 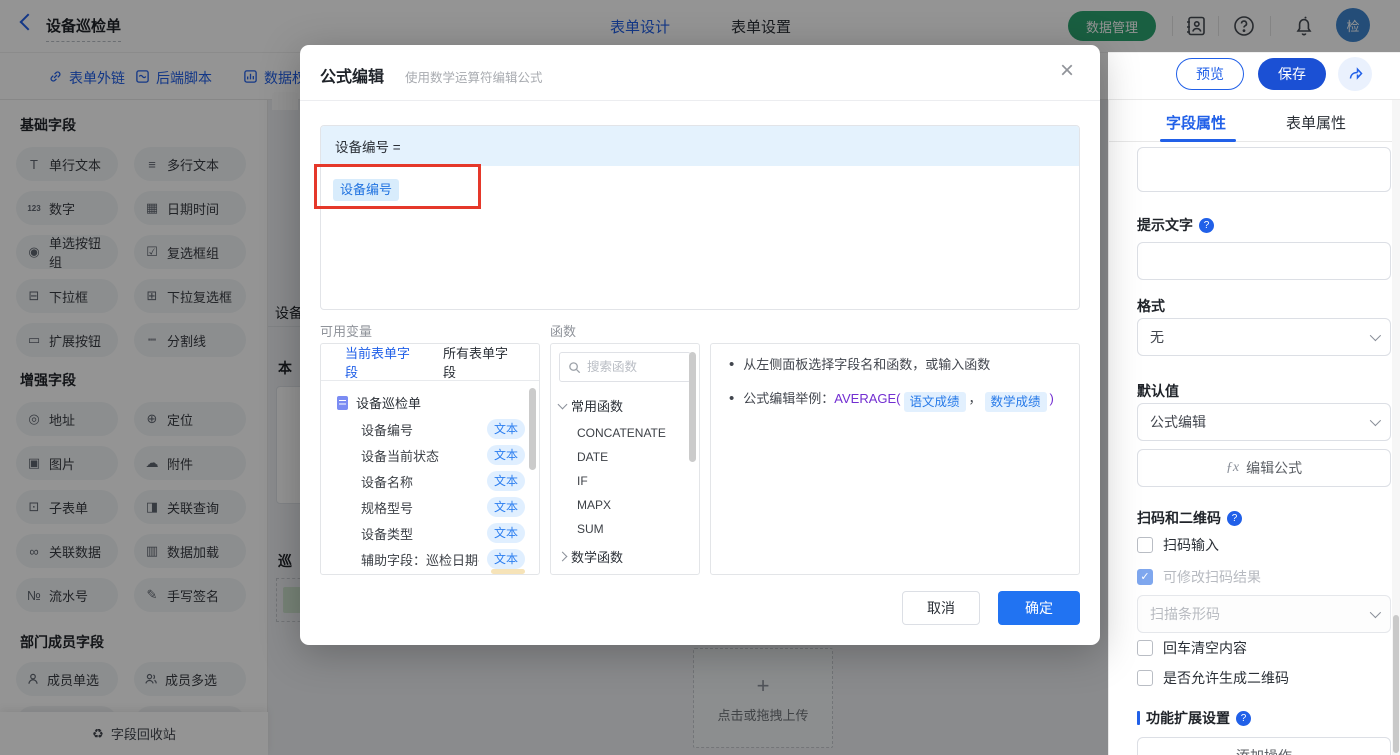 I want to click on default-value-label: 默认值, so click(x=1158, y=391).